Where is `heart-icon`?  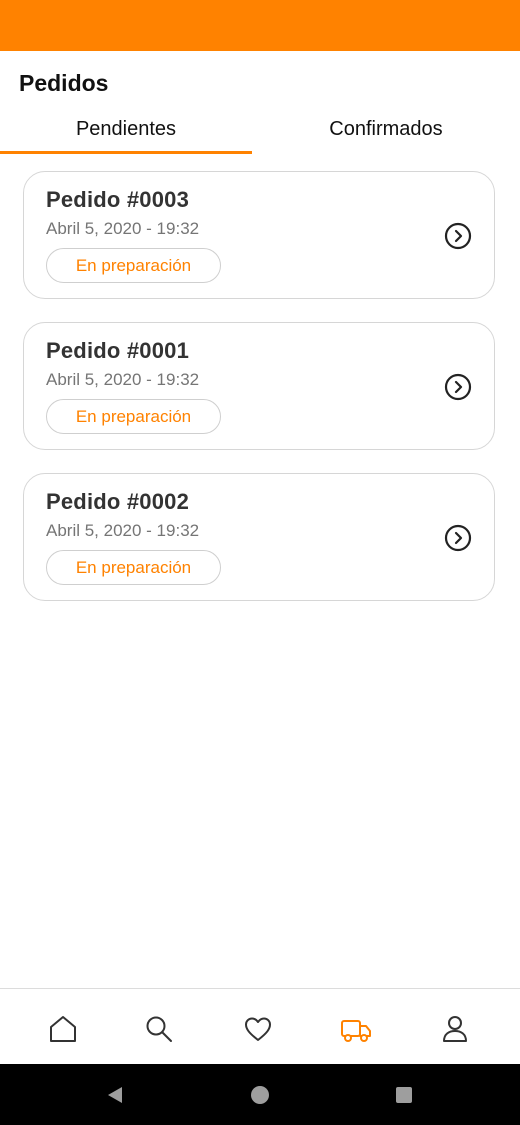
heart-icon is located at coordinates (258, 1029).